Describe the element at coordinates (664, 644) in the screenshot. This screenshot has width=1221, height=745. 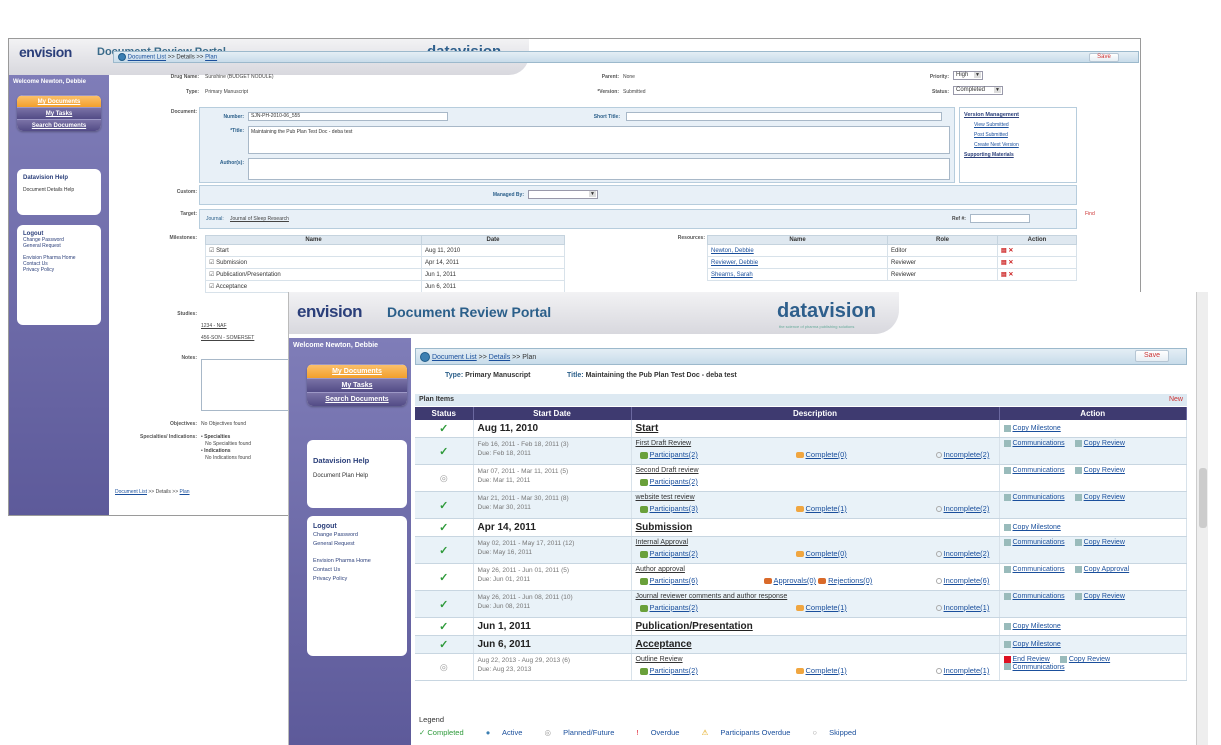
I see `milestone-name: Acceptance` at that location.